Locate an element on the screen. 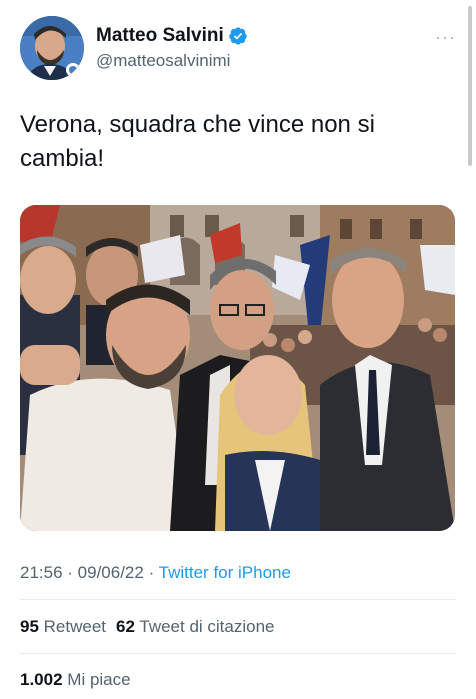 This screenshot has height=699, width=476. likes-label: Mi piace is located at coordinates (99, 679).